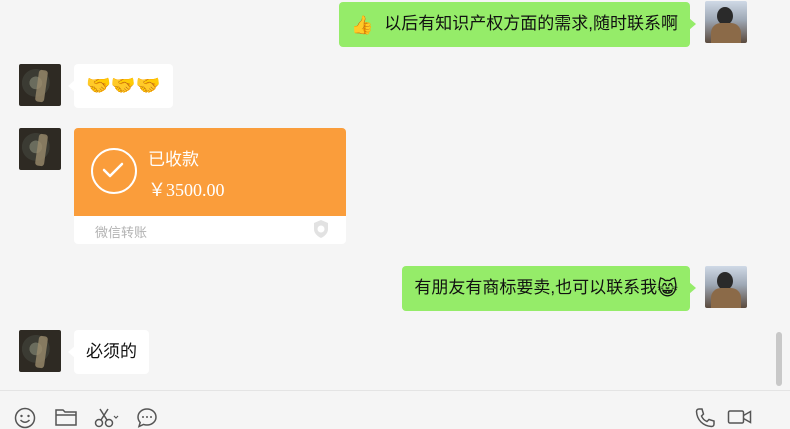 This screenshot has width=790, height=429. I want to click on transfer-card-footer: 微信转账, so click(210, 230).